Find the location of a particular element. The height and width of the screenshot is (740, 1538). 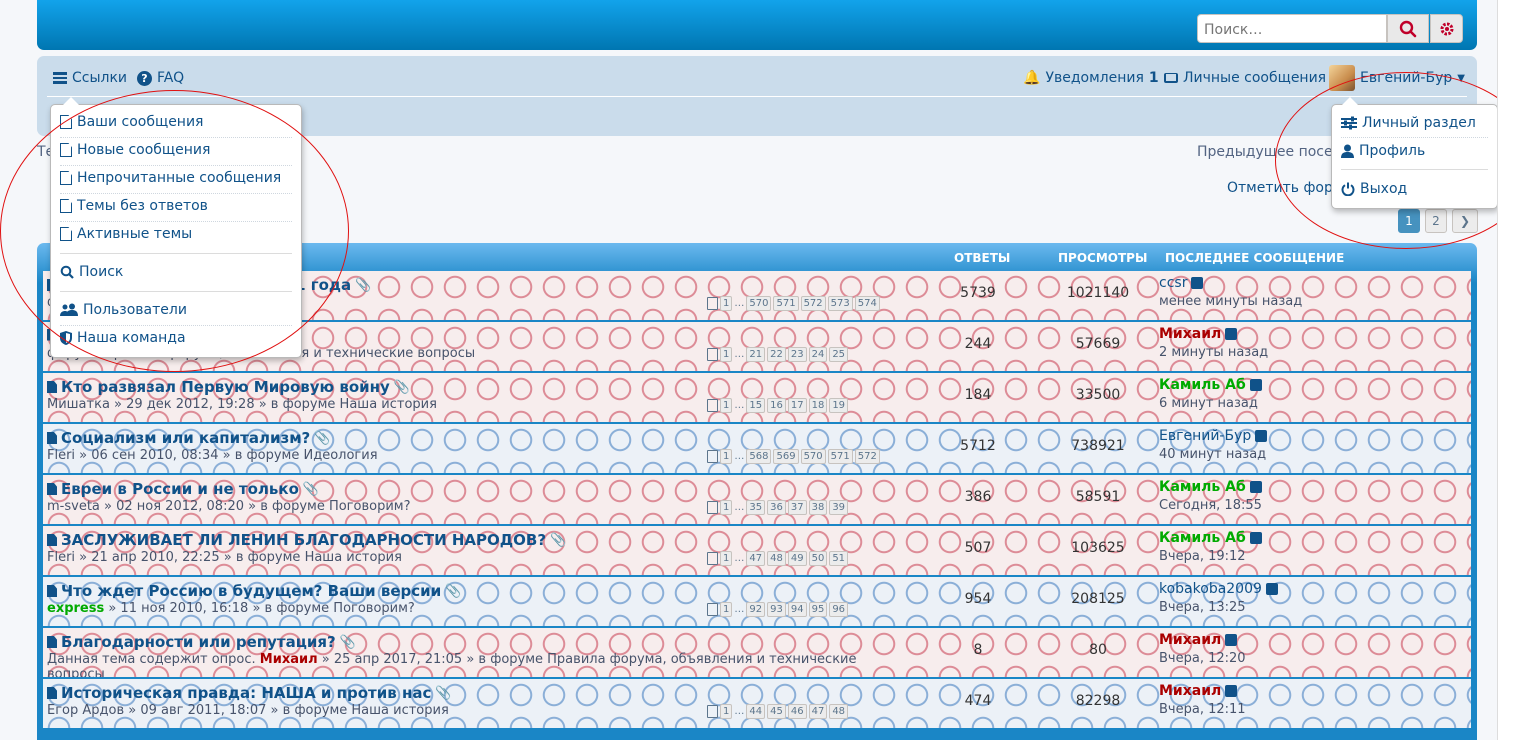

topic-page-link: 50 is located at coordinates (818, 558).